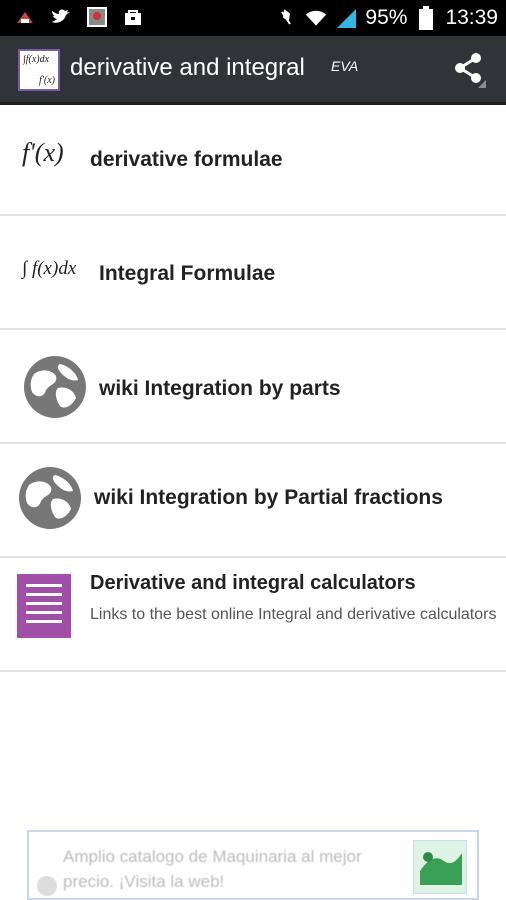 This screenshot has height=900, width=506. I want to click on battery-icon, so click(426, 18).